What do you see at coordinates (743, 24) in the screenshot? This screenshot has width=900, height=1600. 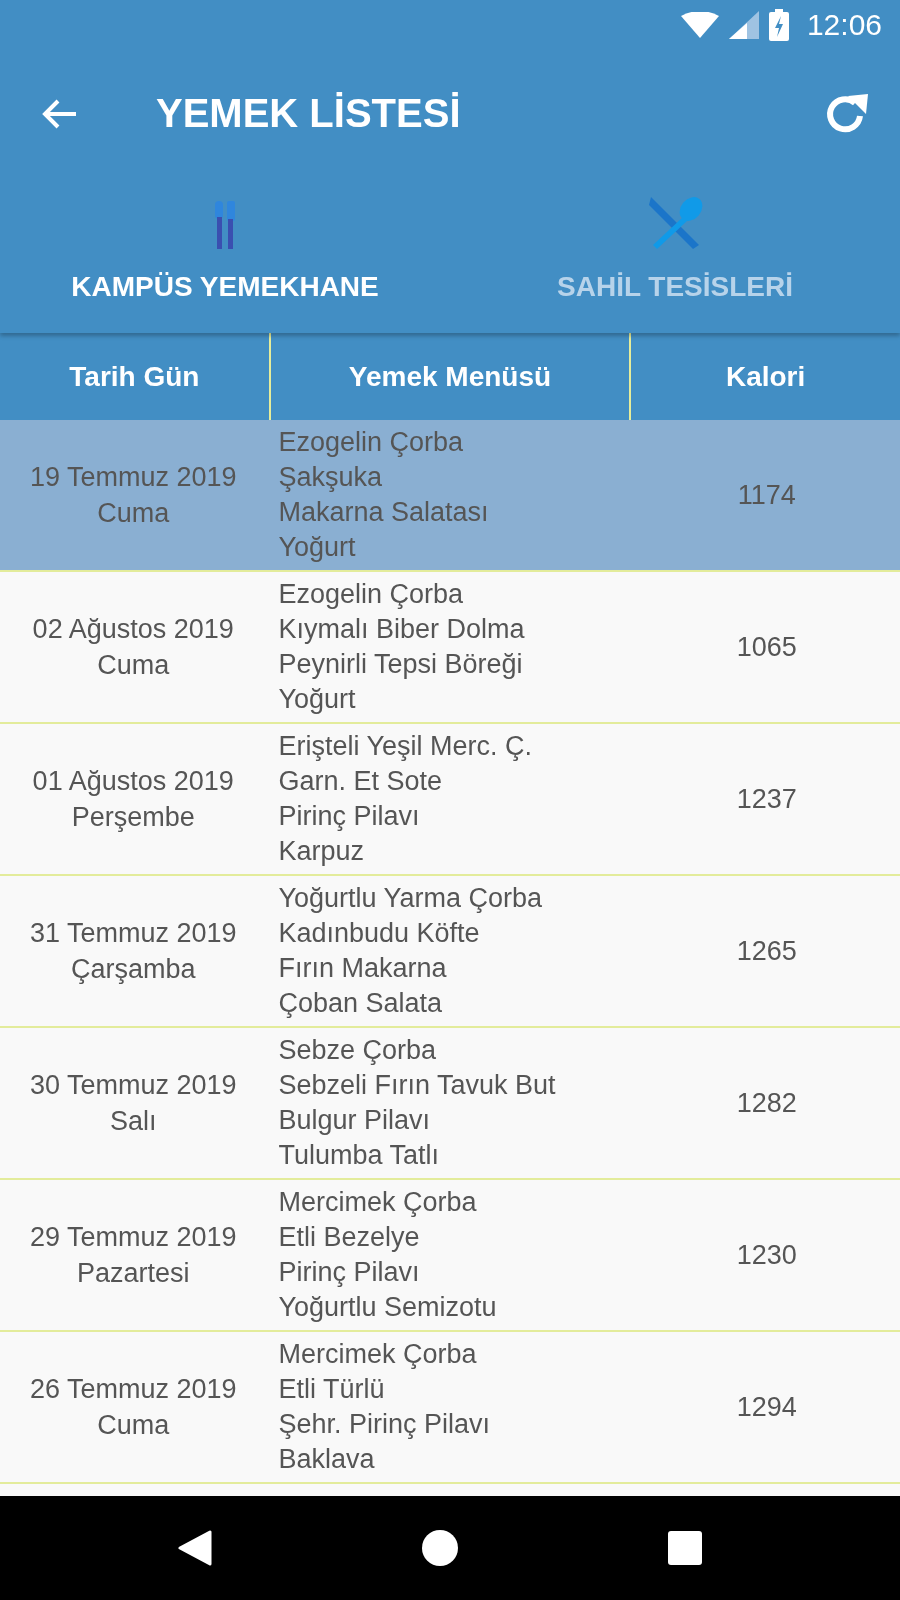 I see `signal-icon` at bounding box center [743, 24].